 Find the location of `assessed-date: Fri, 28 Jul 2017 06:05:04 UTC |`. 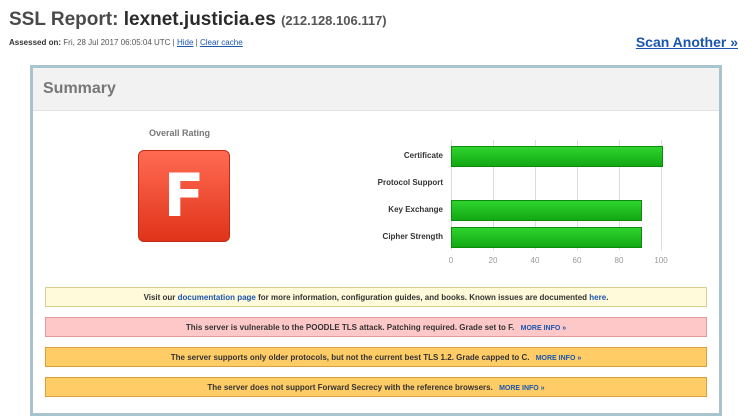

assessed-date: Fri, 28 Jul 2017 06:05:04 UTC | is located at coordinates (119, 42).